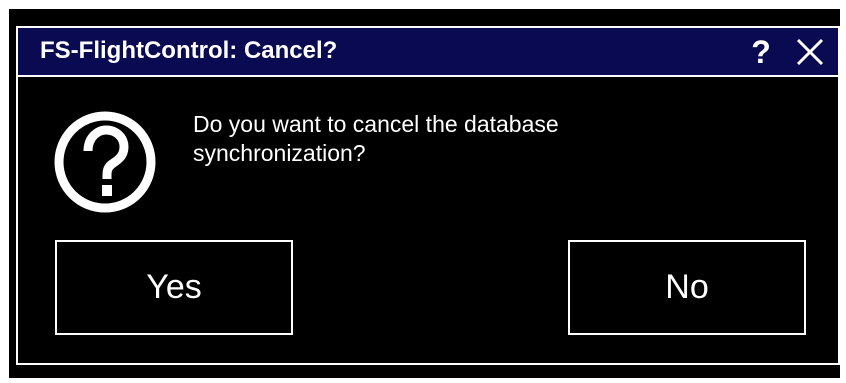 Image resolution: width=846 pixels, height=383 pixels. Describe the element at coordinates (761, 52) in the screenshot. I see `help-button: ?` at that location.